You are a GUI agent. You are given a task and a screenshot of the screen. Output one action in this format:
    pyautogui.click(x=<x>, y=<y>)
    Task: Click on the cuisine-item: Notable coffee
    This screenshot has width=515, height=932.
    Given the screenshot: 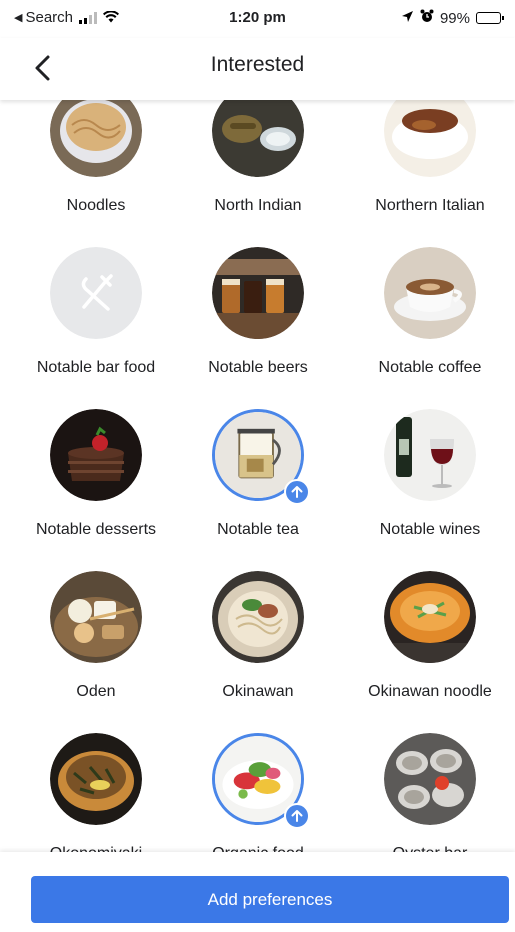 What is the action you would take?
    pyautogui.click(x=429, y=312)
    